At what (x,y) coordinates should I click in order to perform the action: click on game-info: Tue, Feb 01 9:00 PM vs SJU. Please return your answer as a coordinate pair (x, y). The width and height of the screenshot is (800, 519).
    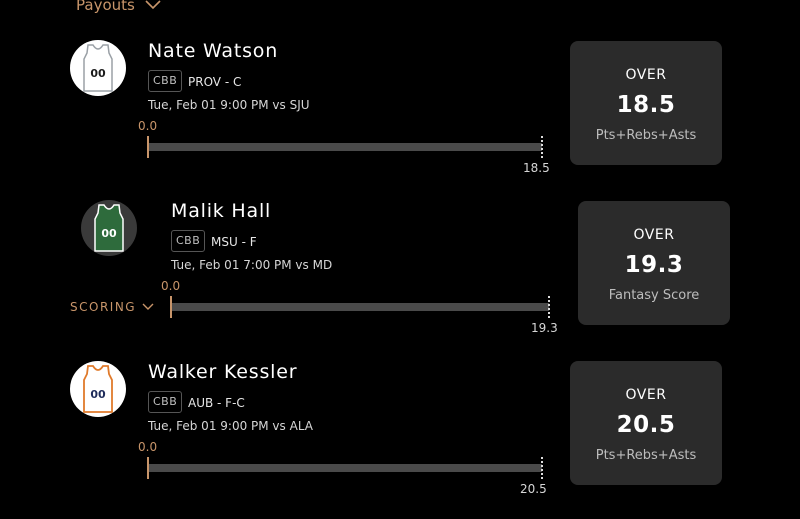
    Looking at the image, I should click on (229, 105).